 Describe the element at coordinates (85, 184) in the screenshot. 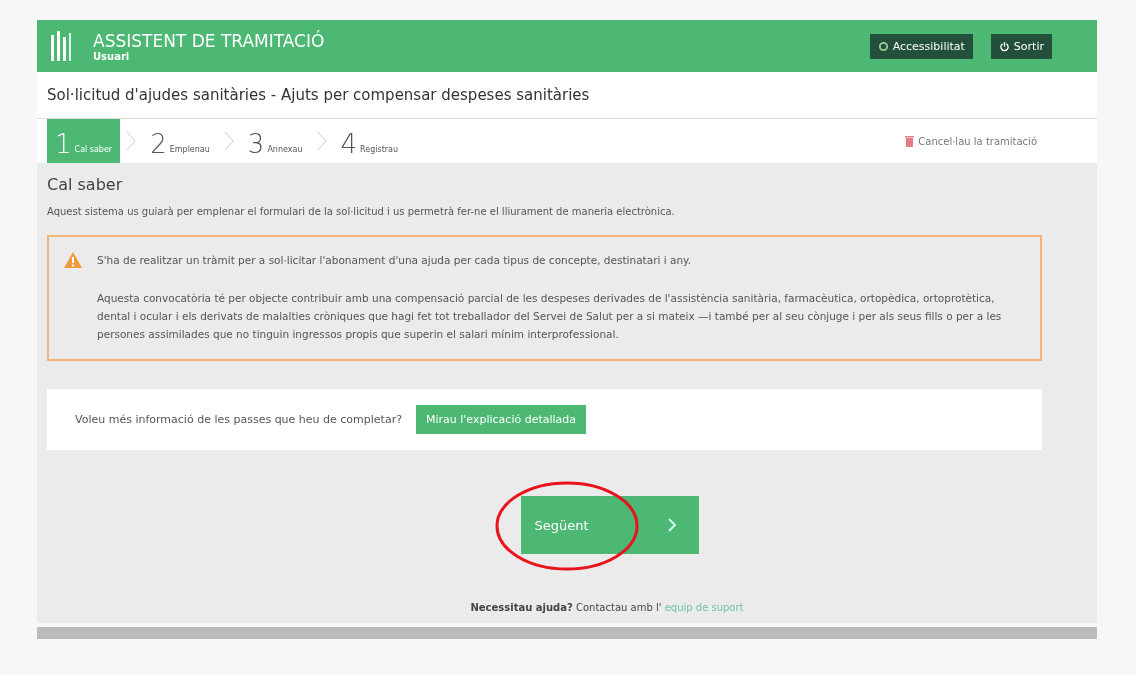

I see `section-title: Cal saber` at that location.